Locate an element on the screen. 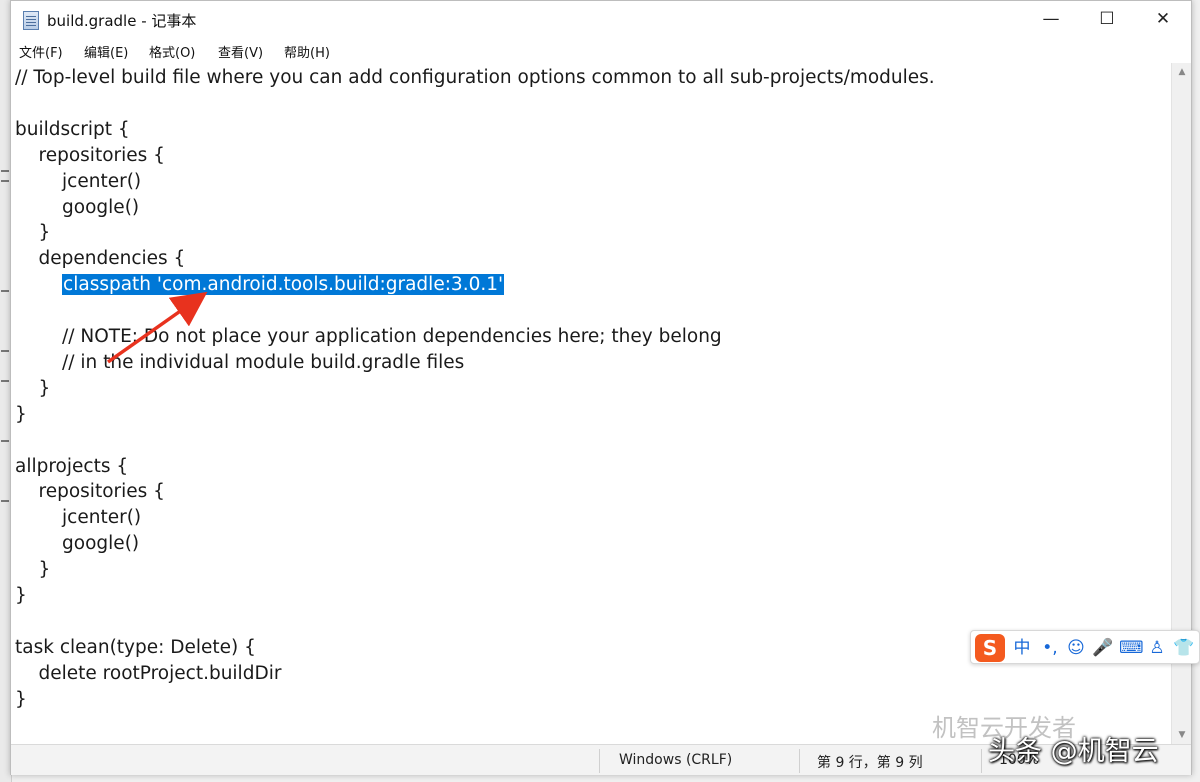 Image resolution: width=1200 pixels, height=782 pixels. sogou-logo-icon: S is located at coordinates (990, 648).